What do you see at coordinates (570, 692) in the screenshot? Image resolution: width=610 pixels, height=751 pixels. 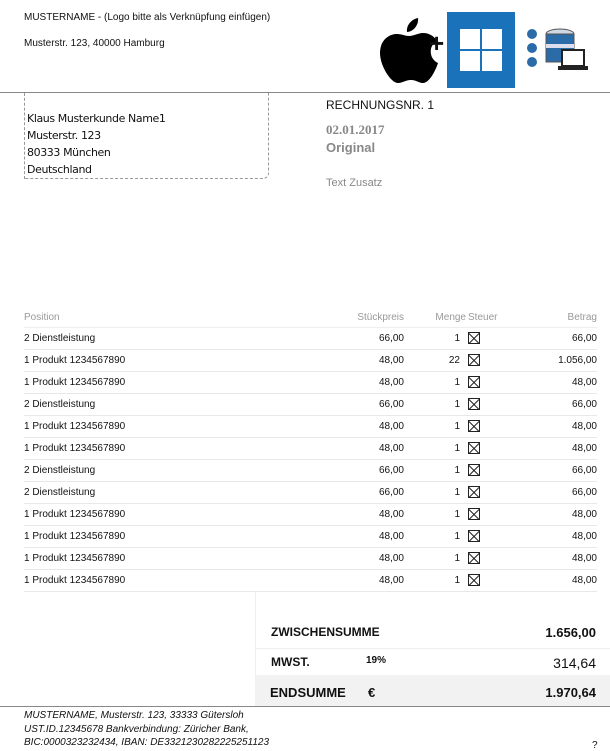 I see `total-value: 1.970,64` at bounding box center [570, 692].